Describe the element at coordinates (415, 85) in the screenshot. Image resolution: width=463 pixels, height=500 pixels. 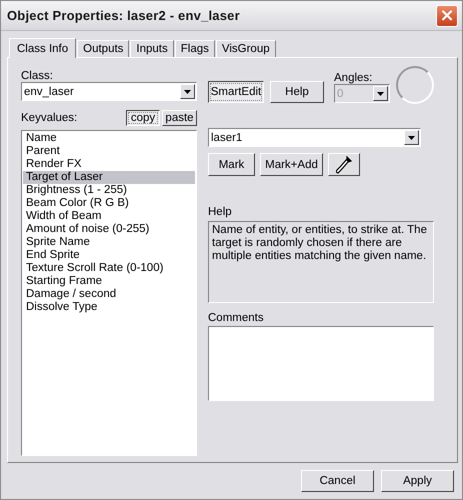
I see `angle-dial` at that location.